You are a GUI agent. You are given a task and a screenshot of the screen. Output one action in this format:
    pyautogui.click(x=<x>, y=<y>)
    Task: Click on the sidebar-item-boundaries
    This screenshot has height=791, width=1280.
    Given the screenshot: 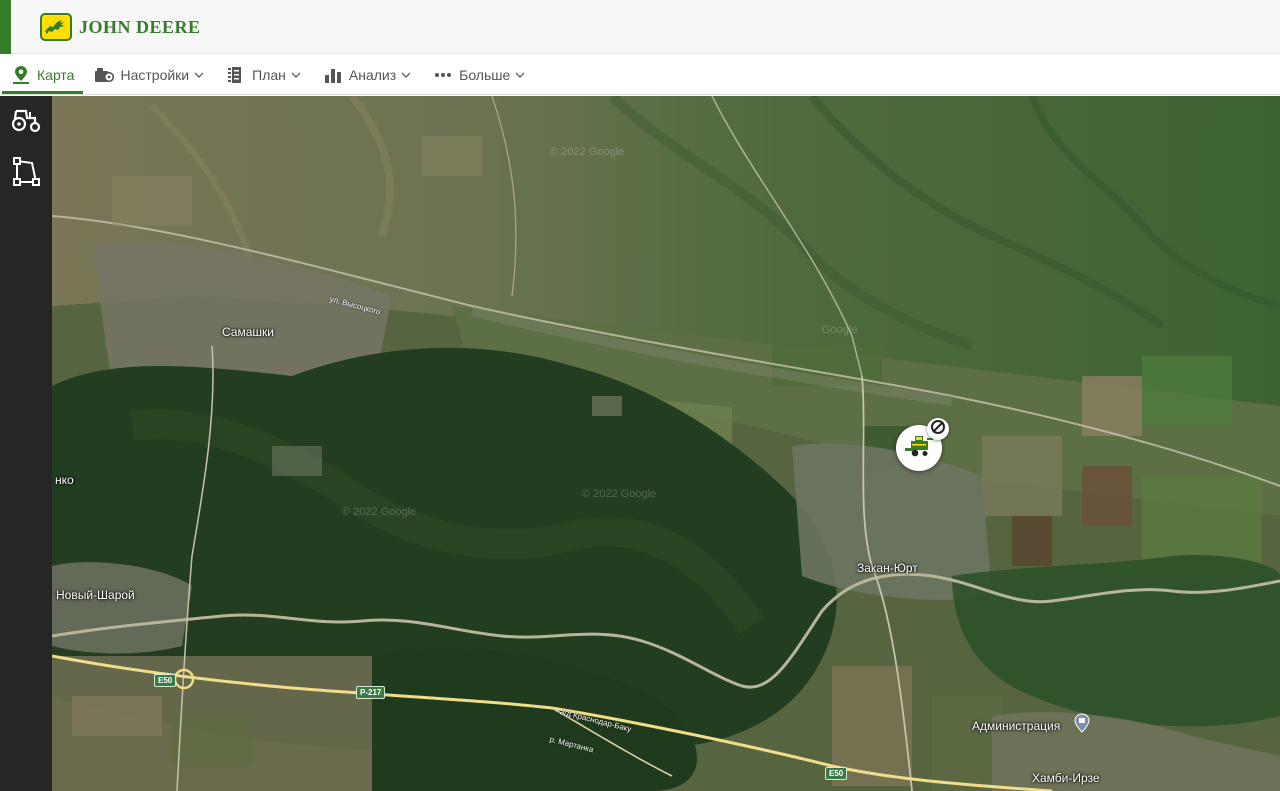 What is the action you would take?
    pyautogui.click(x=26, y=174)
    